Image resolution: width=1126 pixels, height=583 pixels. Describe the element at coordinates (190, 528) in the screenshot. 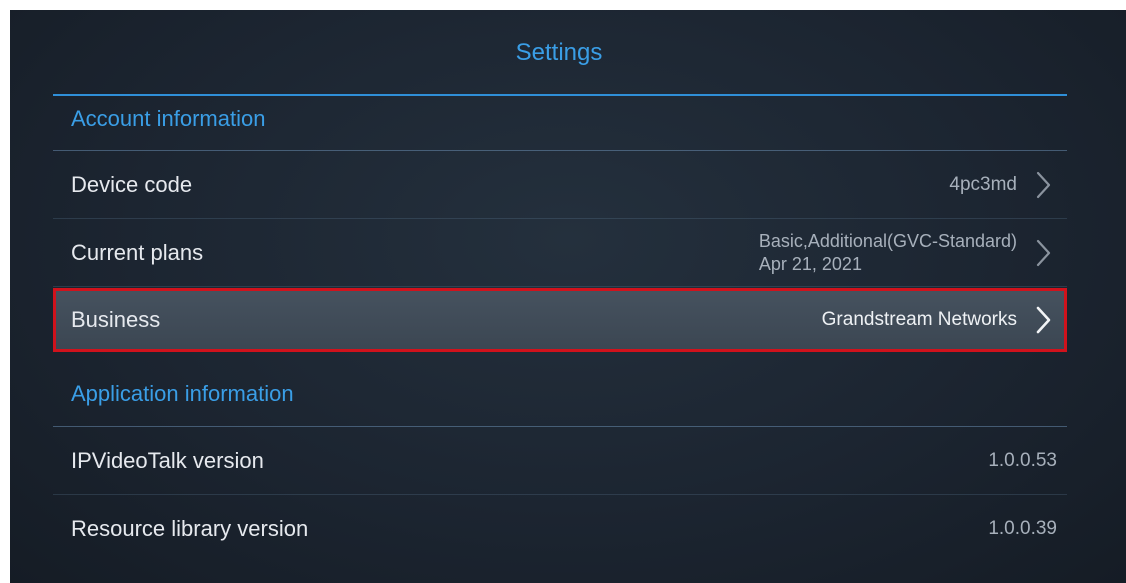

I see `row-label: Resource library version` at that location.